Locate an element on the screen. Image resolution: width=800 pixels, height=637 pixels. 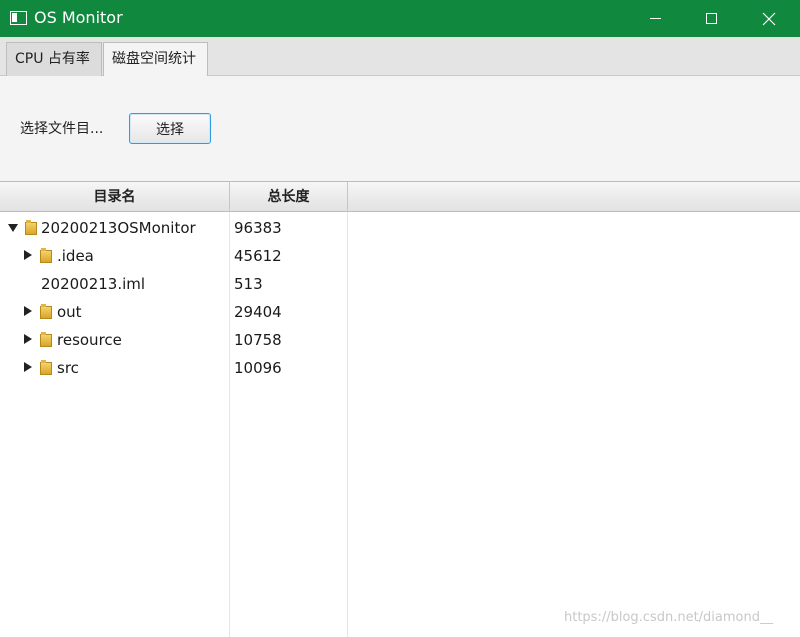
tree-row: 20200213.iml 513 is located at coordinates (174, 284).